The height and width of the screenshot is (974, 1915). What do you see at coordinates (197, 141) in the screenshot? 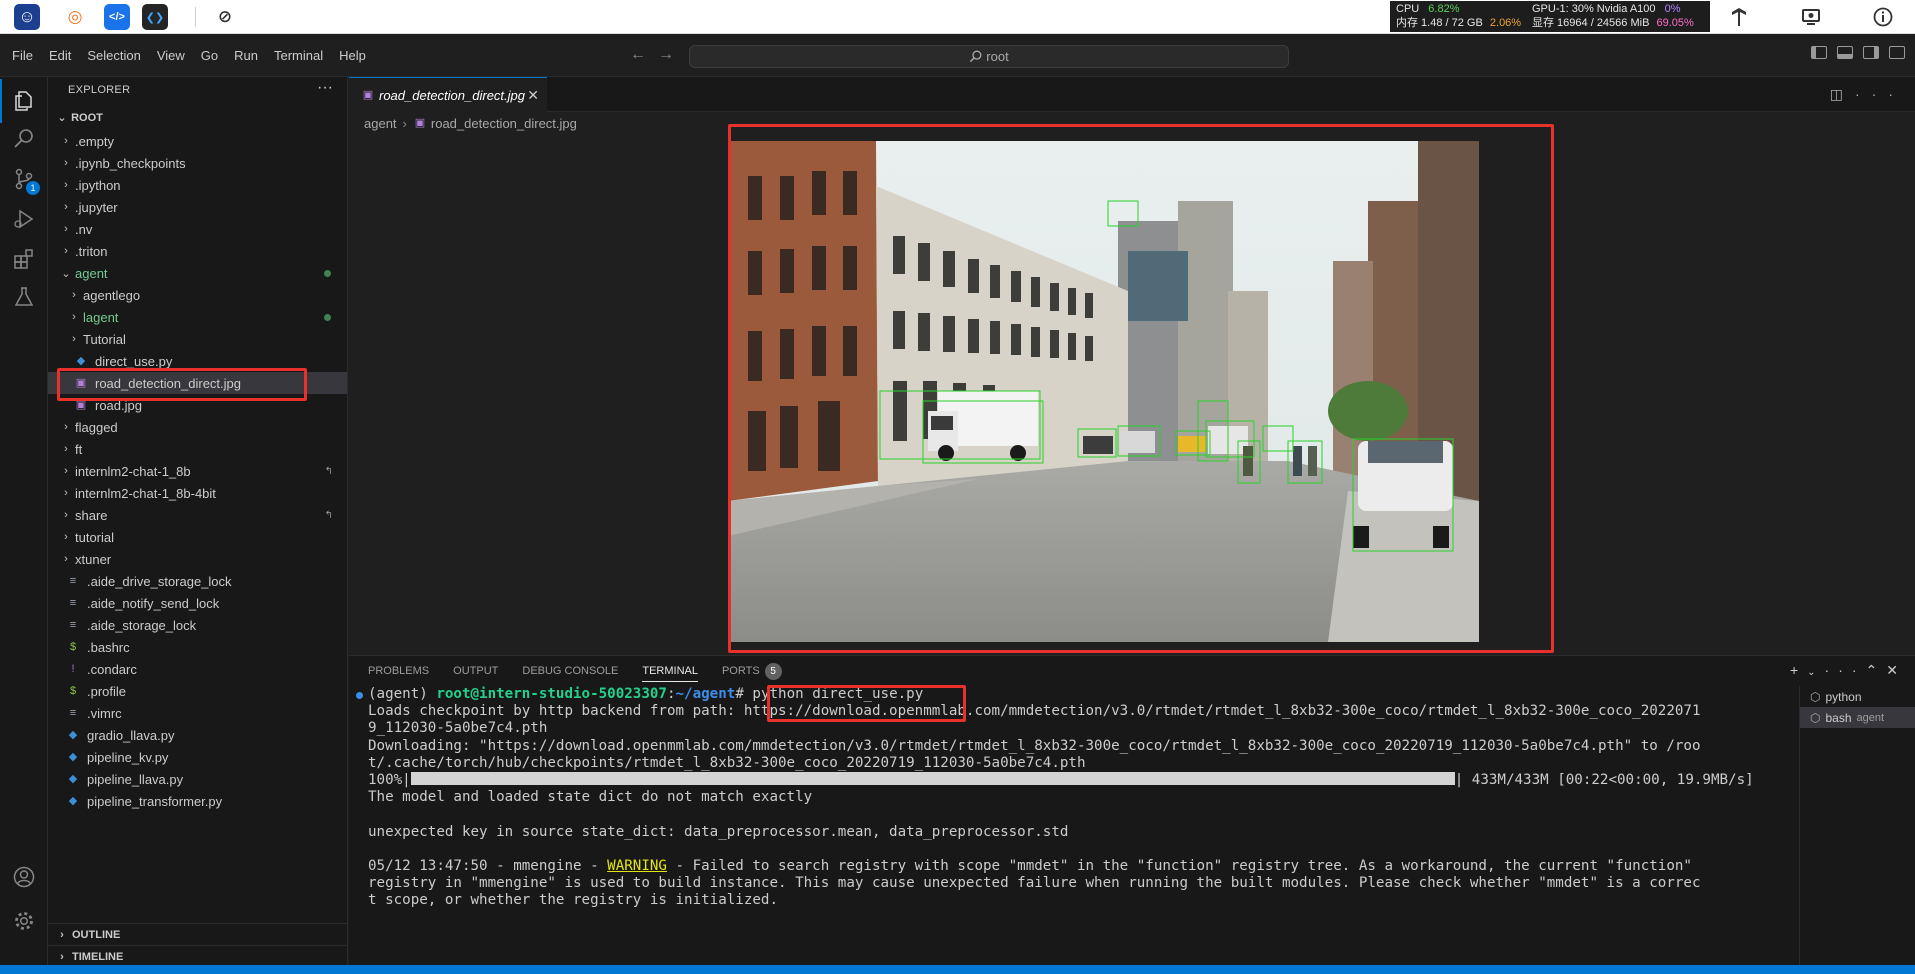
I see `tree-item-empty: › .empty` at bounding box center [197, 141].